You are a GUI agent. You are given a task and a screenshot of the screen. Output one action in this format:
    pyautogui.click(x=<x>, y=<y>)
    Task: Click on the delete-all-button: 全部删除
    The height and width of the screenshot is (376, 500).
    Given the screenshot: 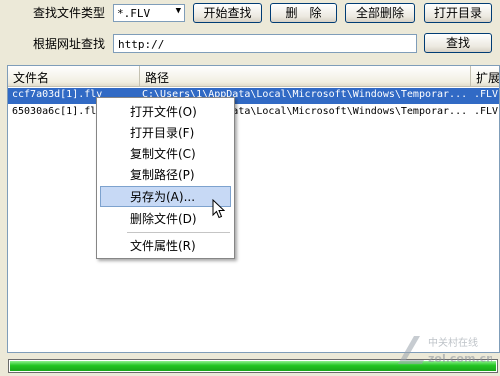 What is the action you would take?
    pyautogui.click(x=380, y=13)
    